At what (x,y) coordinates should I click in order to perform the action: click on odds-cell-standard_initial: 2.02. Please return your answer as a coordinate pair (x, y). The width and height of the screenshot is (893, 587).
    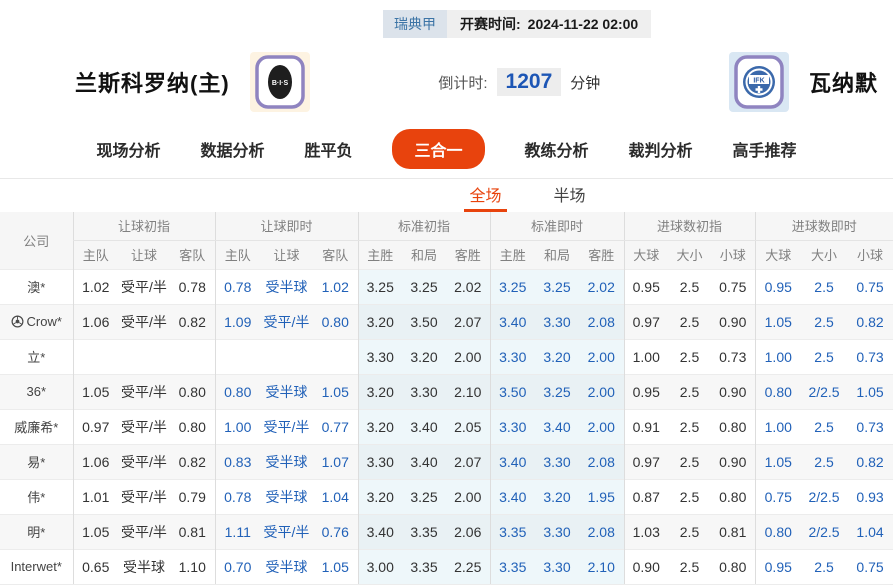
    Looking at the image, I should click on (468, 286).